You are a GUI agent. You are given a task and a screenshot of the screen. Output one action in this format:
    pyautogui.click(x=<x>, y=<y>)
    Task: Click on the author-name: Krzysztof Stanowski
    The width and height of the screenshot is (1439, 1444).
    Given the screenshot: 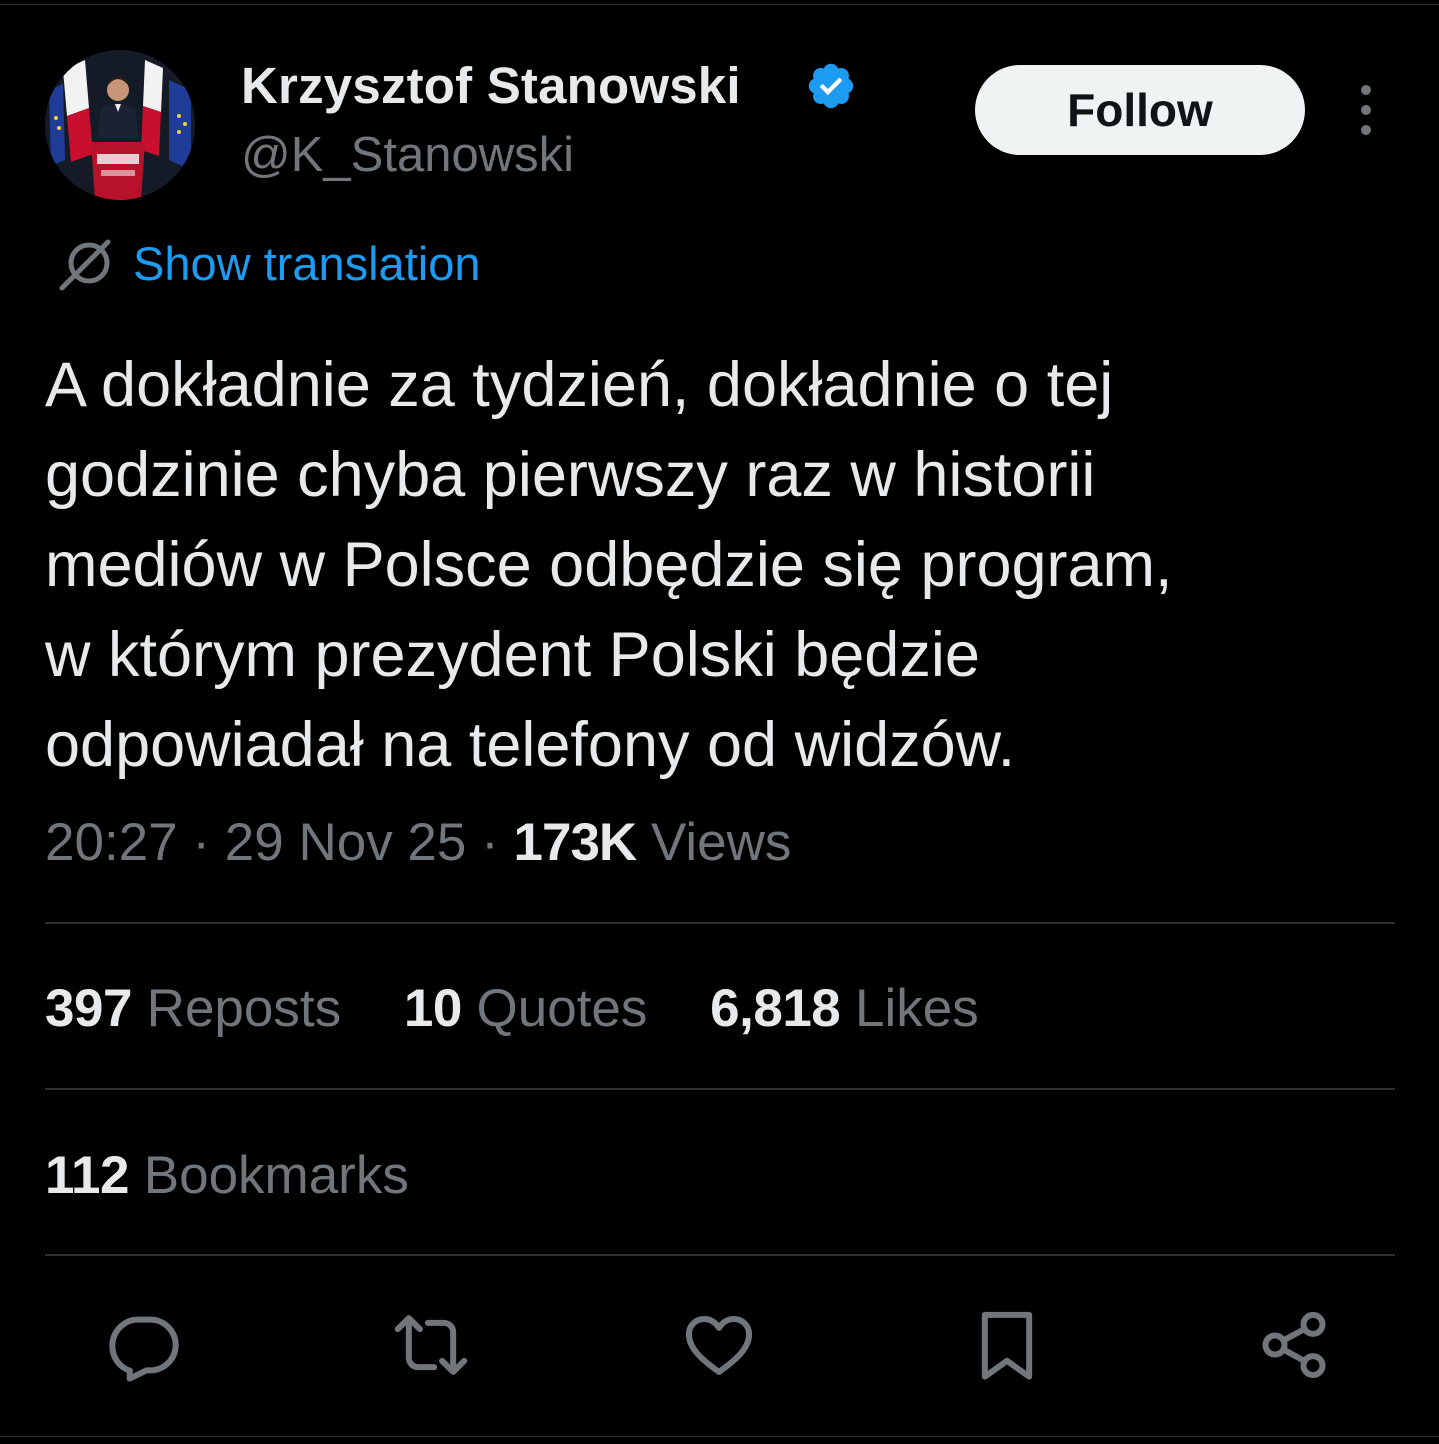 What is the action you would take?
    pyautogui.click(x=491, y=85)
    